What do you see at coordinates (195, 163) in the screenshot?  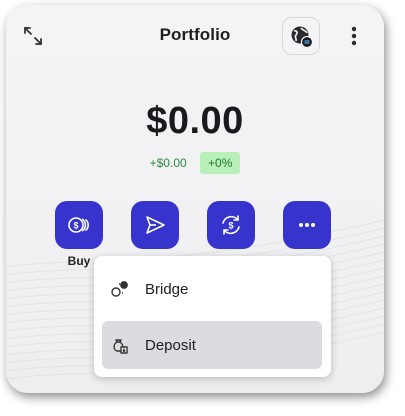 I see `balance-change: +$0.00 +0%` at bounding box center [195, 163].